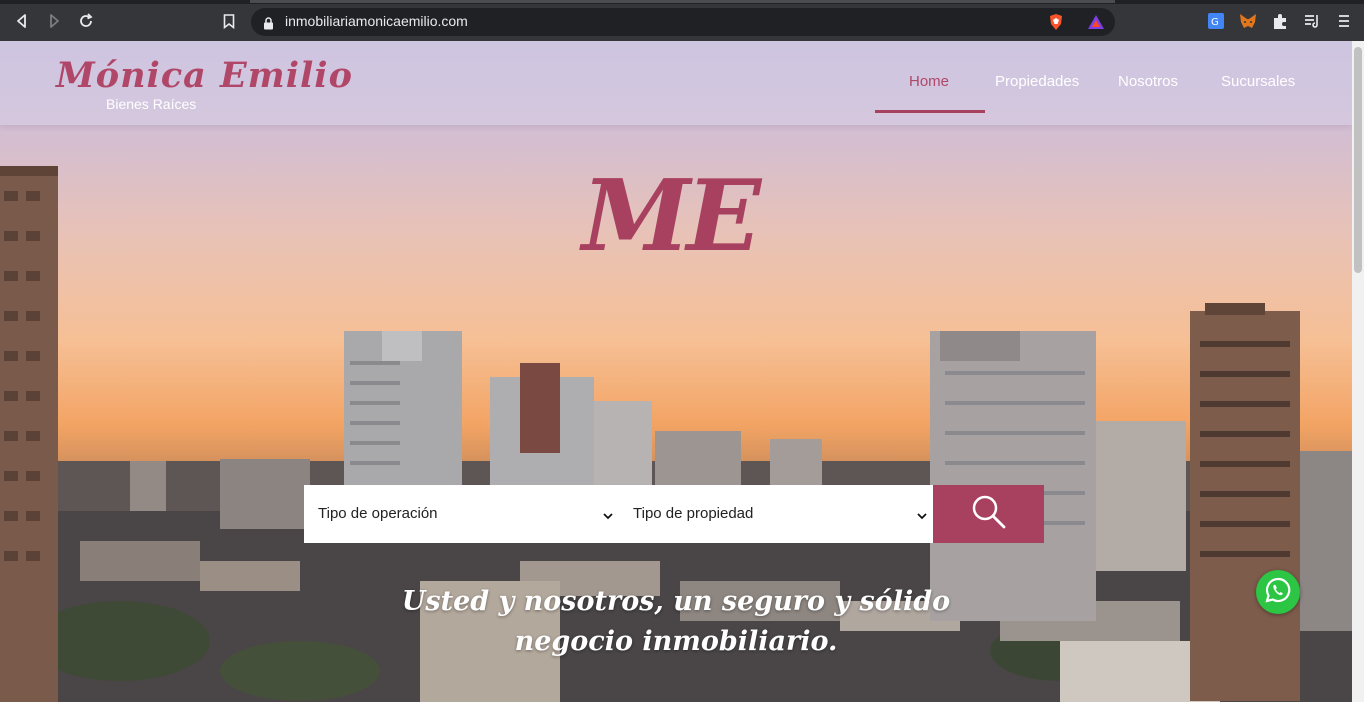 The height and width of the screenshot is (702, 1364). What do you see at coordinates (1248, 21) in the screenshot?
I see `metamask-icon` at bounding box center [1248, 21].